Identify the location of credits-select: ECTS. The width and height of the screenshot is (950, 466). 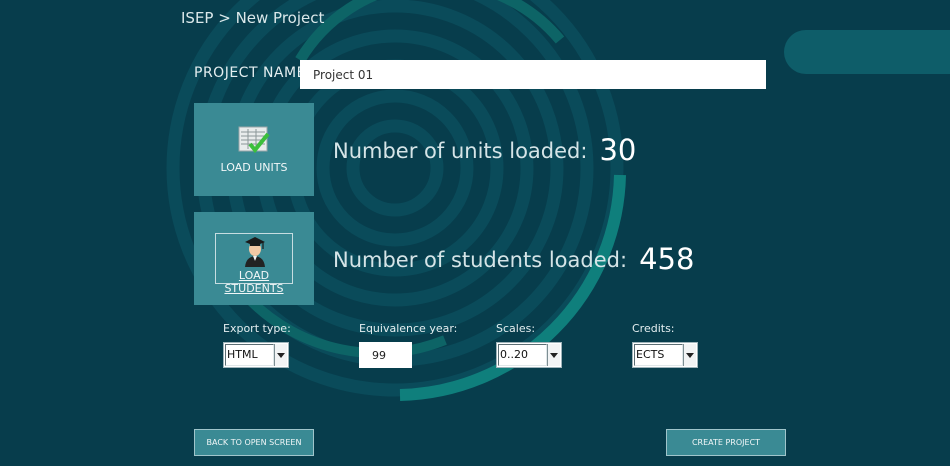
(665, 355).